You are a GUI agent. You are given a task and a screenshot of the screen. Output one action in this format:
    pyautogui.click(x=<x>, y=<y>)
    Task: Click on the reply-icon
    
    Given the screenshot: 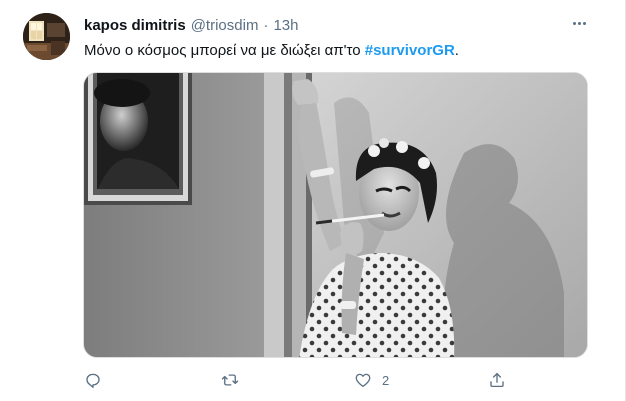 What is the action you would take?
    pyautogui.click(x=93, y=380)
    